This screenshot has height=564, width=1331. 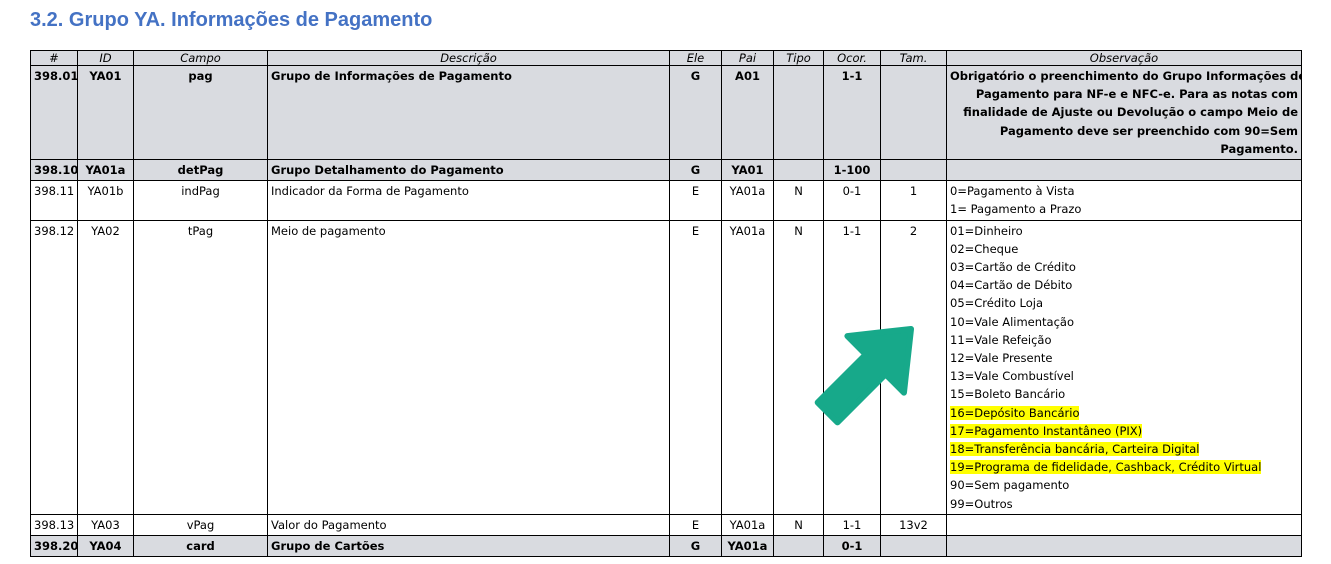 What do you see at coordinates (747, 170) in the screenshot?
I see `cell-pai: YA01` at bounding box center [747, 170].